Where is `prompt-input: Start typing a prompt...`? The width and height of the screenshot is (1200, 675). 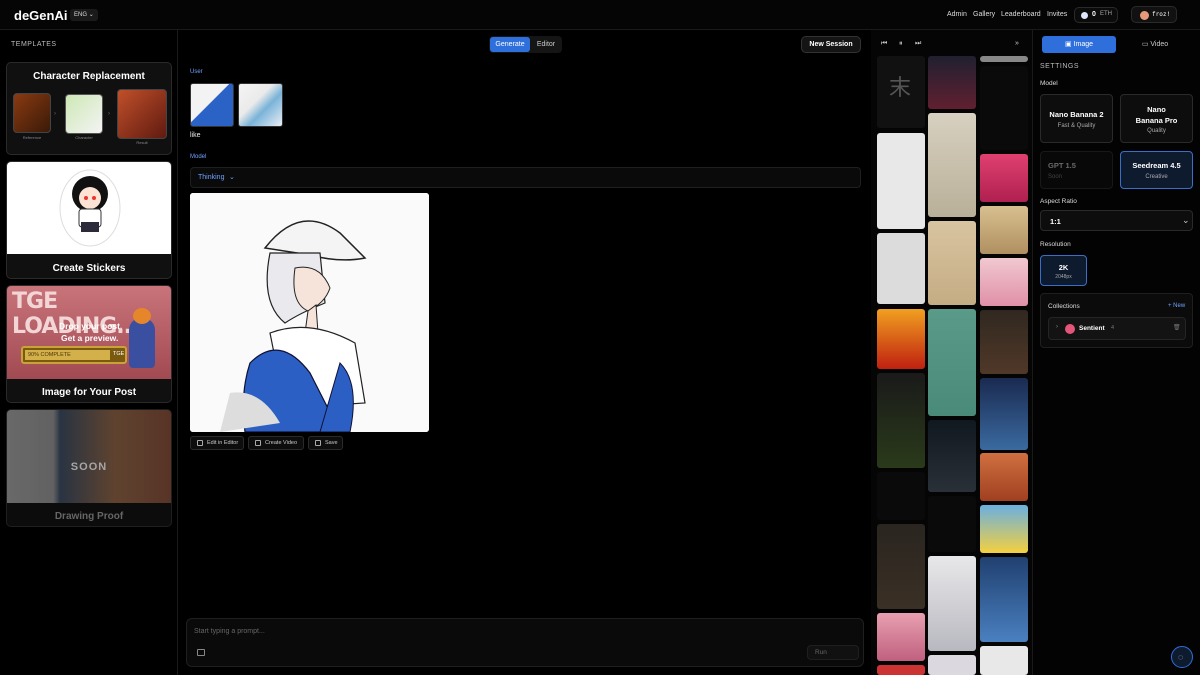 prompt-input: Start typing a prompt... is located at coordinates (229, 631).